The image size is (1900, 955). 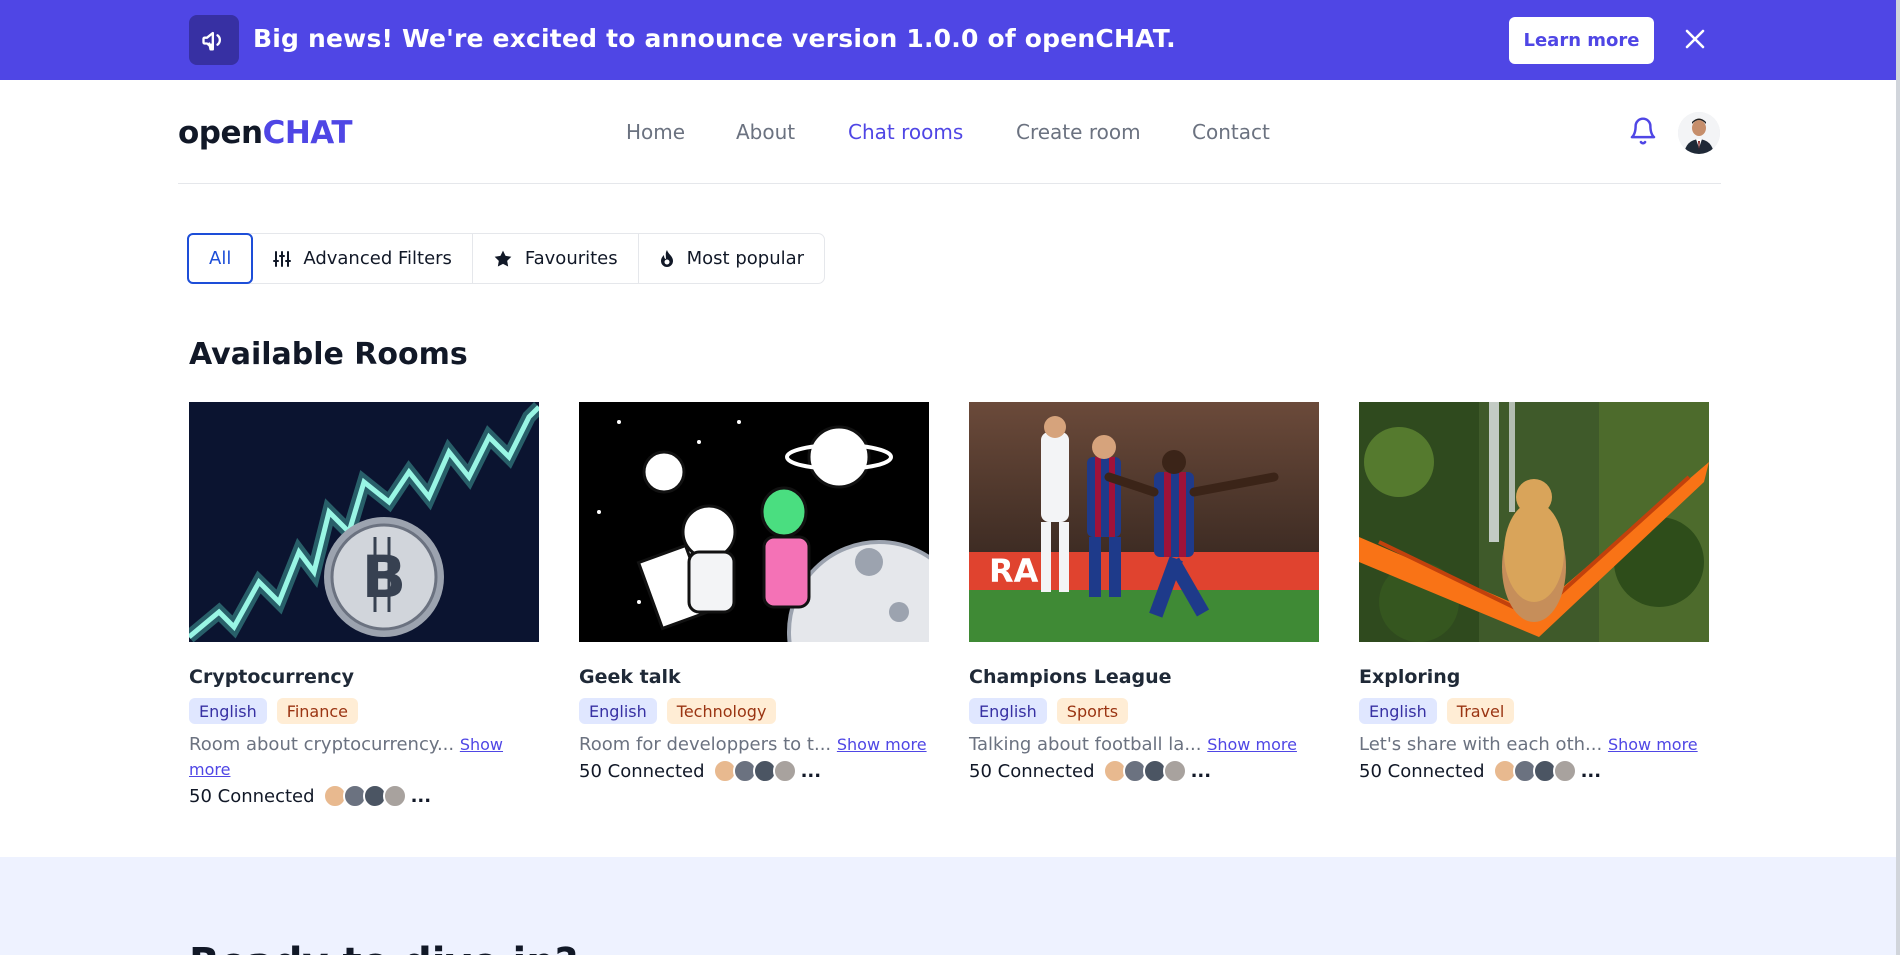 What do you see at coordinates (503, 258) in the screenshot?
I see `star-icon` at bounding box center [503, 258].